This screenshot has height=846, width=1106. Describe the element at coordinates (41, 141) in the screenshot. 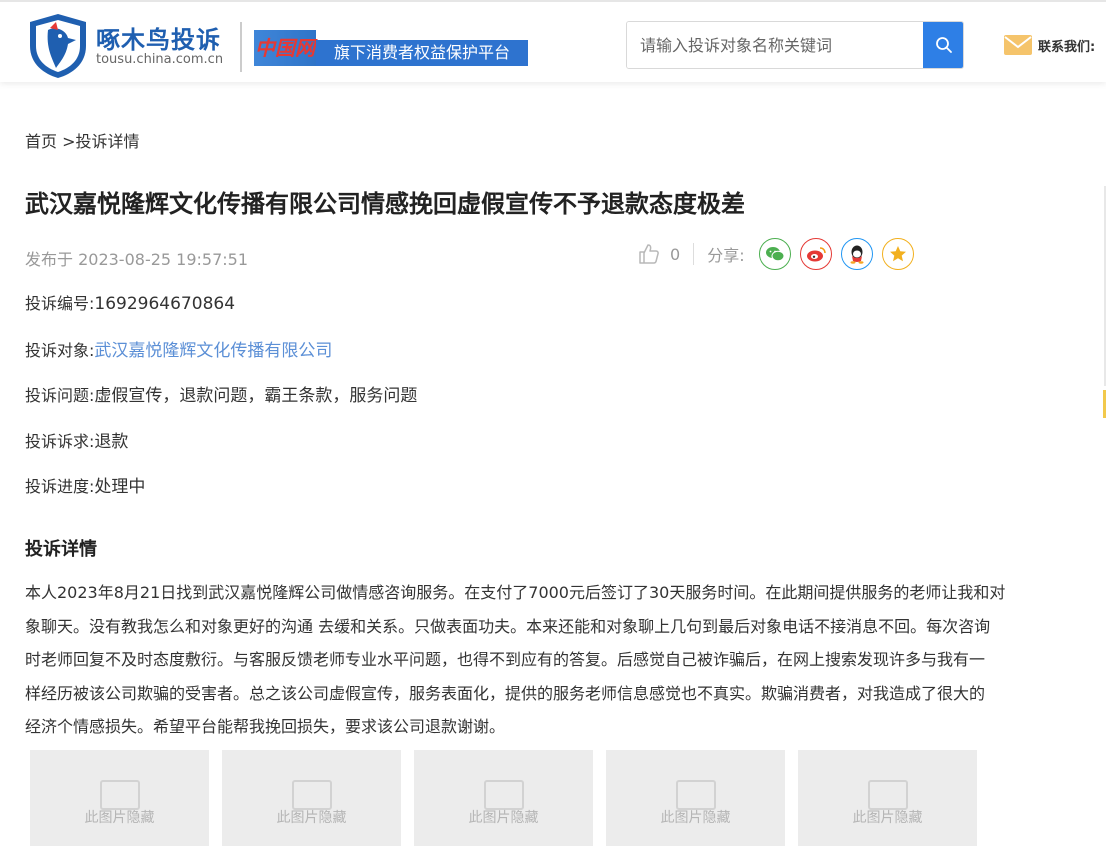

I see `breadcrumb-home: 首页` at that location.